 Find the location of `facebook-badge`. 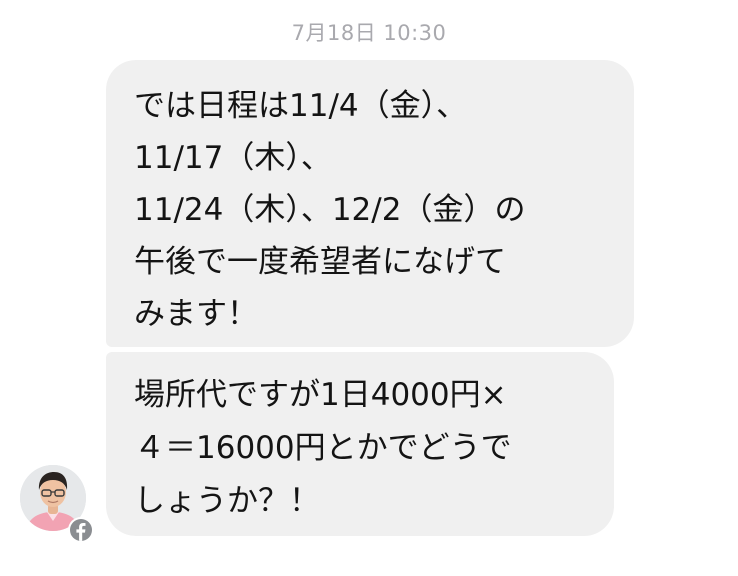

facebook-badge is located at coordinates (81, 530).